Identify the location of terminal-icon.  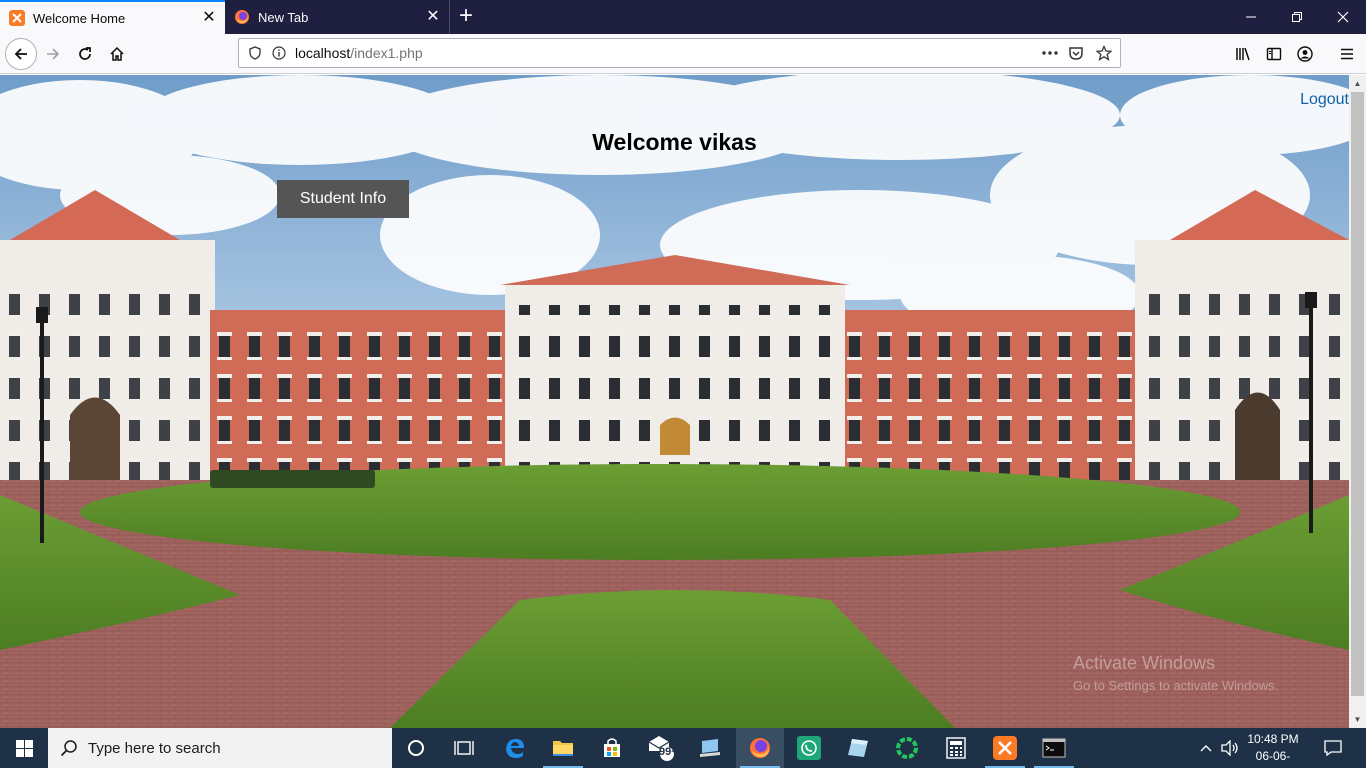
(1054, 748).